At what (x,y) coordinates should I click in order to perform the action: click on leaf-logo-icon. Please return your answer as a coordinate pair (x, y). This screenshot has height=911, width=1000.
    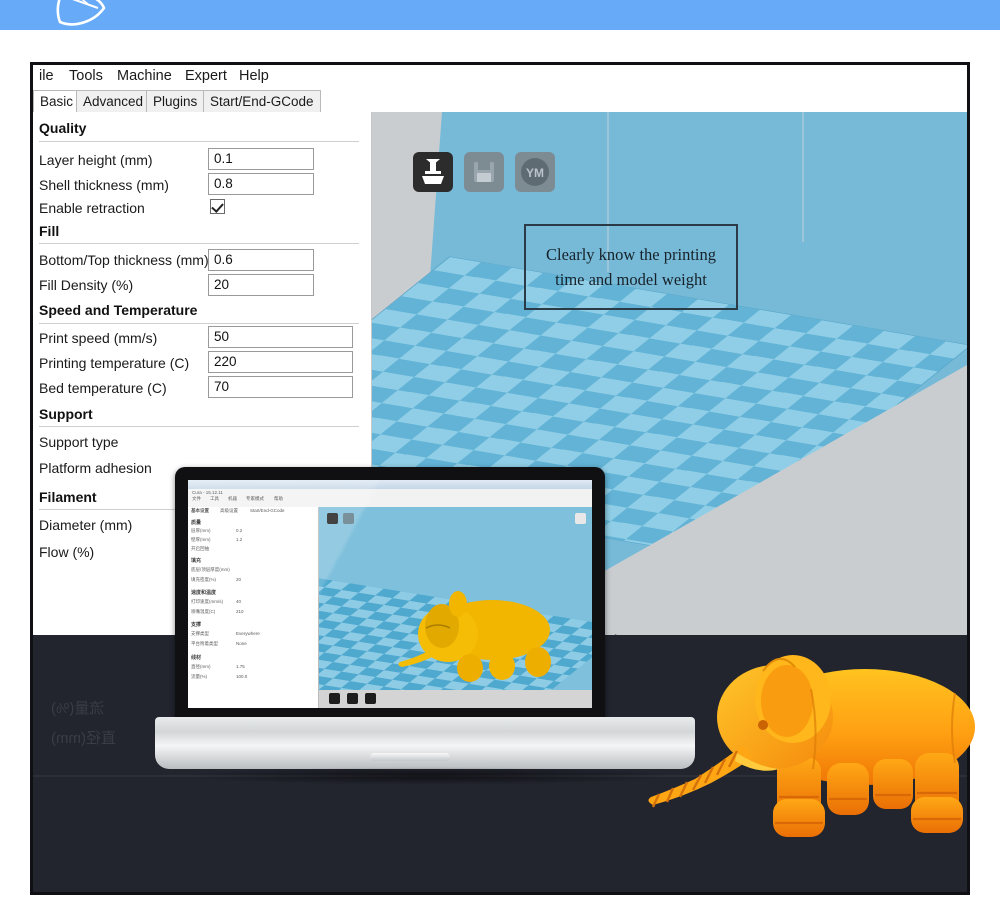
    Looking at the image, I should click on (81, 13).